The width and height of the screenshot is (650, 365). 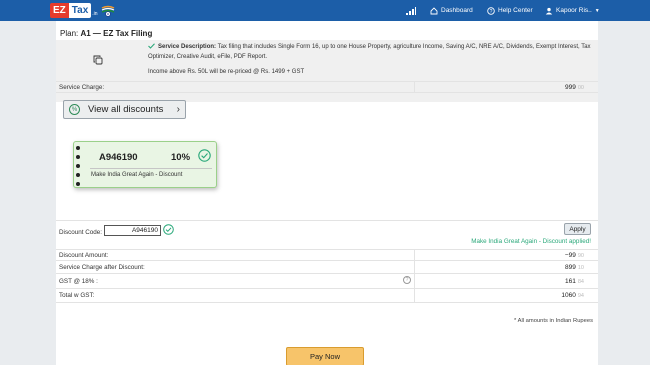 I want to click on service-charge-decimals: 00, so click(x=580, y=88).